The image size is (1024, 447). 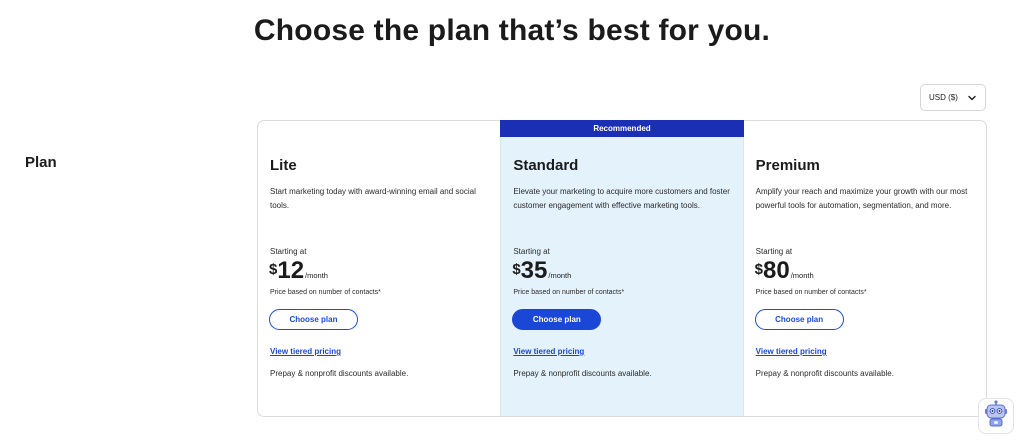 I want to click on choose-plan-button-standard: Choose plan, so click(x=557, y=319).